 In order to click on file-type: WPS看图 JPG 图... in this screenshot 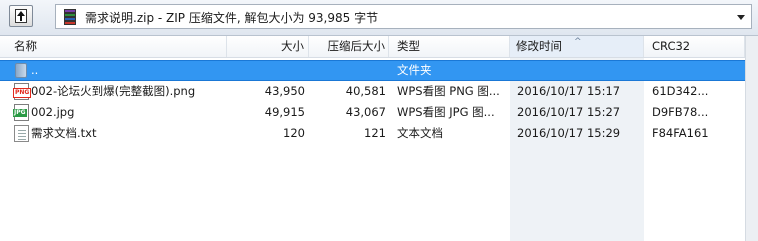, I will do `click(446, 112)`.